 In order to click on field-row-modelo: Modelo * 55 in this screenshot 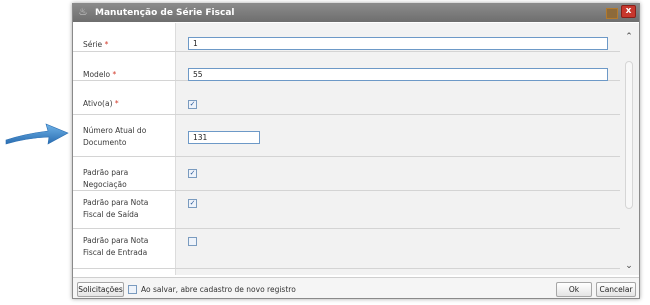, I will do `click(346, 66)`.